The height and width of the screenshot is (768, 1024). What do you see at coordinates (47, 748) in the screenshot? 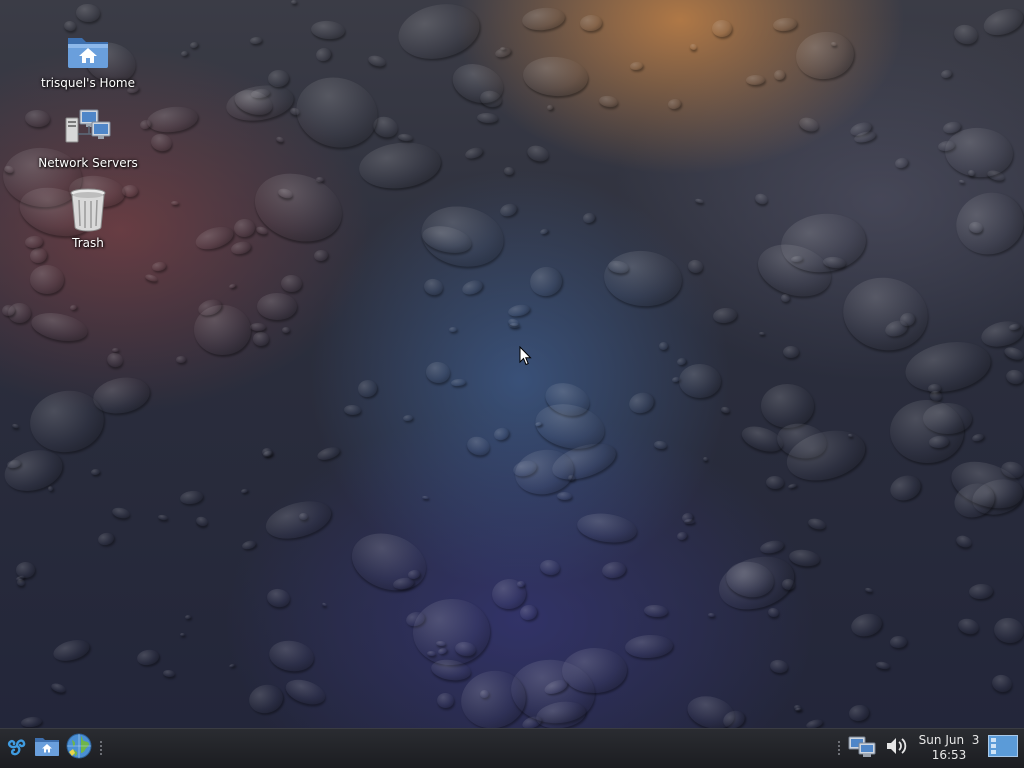
I see `file-manager-launcher` at bounding box center [47, 748].